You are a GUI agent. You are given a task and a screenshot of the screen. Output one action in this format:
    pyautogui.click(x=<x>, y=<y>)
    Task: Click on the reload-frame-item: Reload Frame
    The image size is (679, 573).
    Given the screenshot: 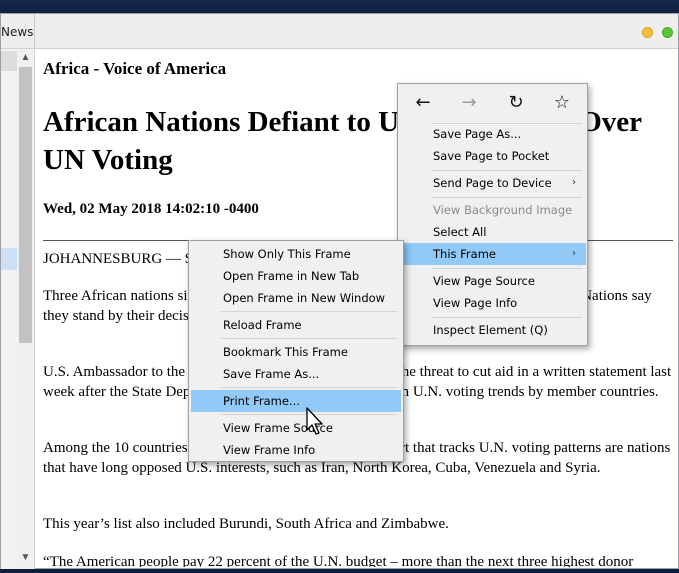 What is the action you would take?
    pyautogui.click(x=296, y=325)
    